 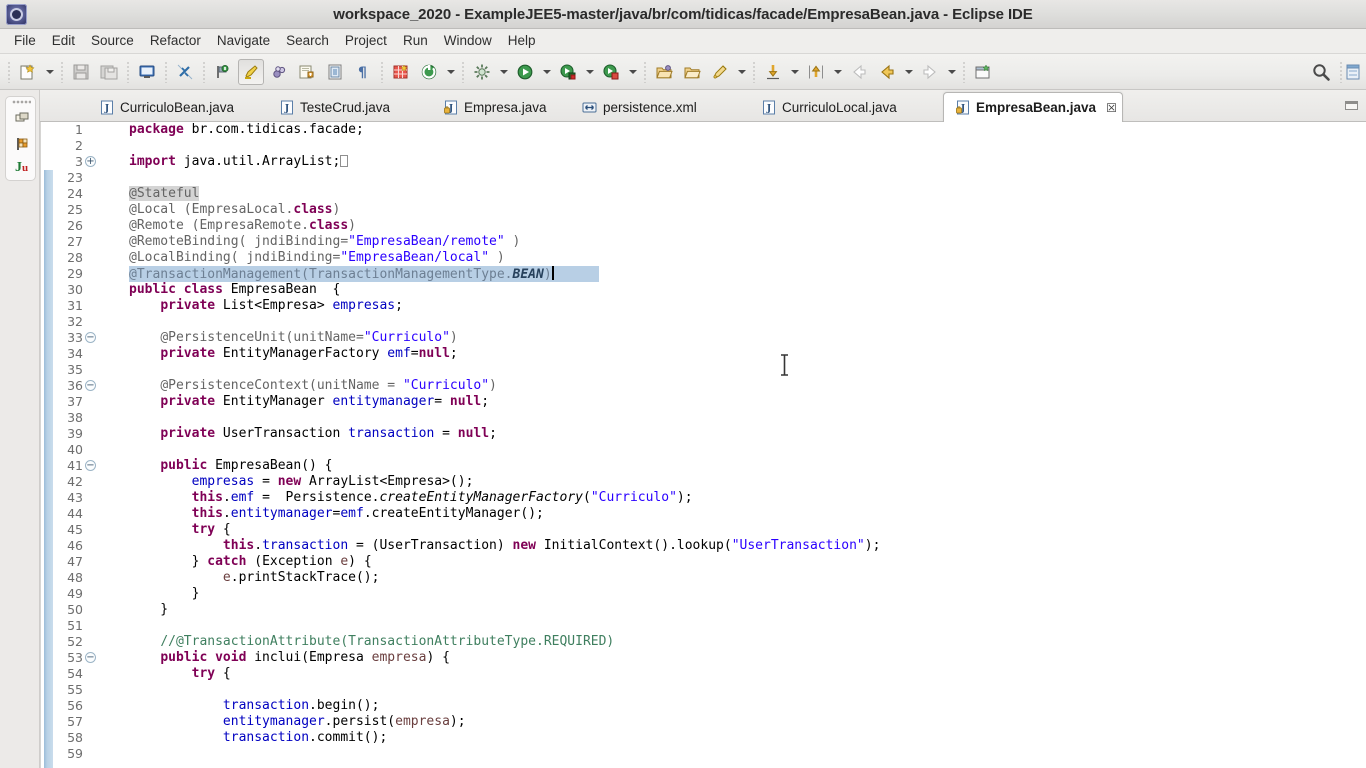 I want to click on code-line: 58 transaction.commit();, so click(x=703, y=738).